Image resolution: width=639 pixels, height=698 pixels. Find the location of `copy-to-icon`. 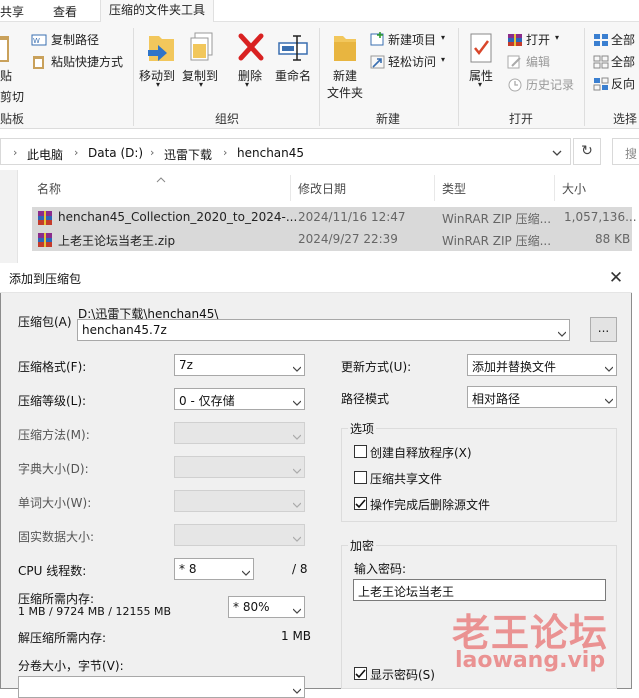

copy-to-icon is located at coordinates (203, 47).